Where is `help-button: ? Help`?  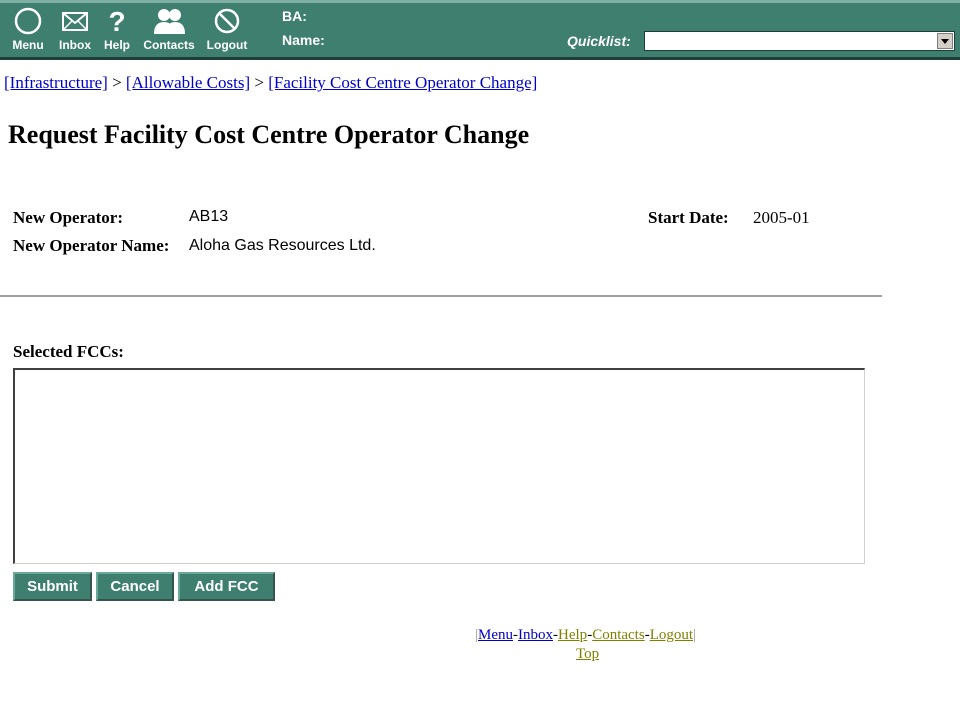
help-button: ? Help is located at coordinates (117, 30).